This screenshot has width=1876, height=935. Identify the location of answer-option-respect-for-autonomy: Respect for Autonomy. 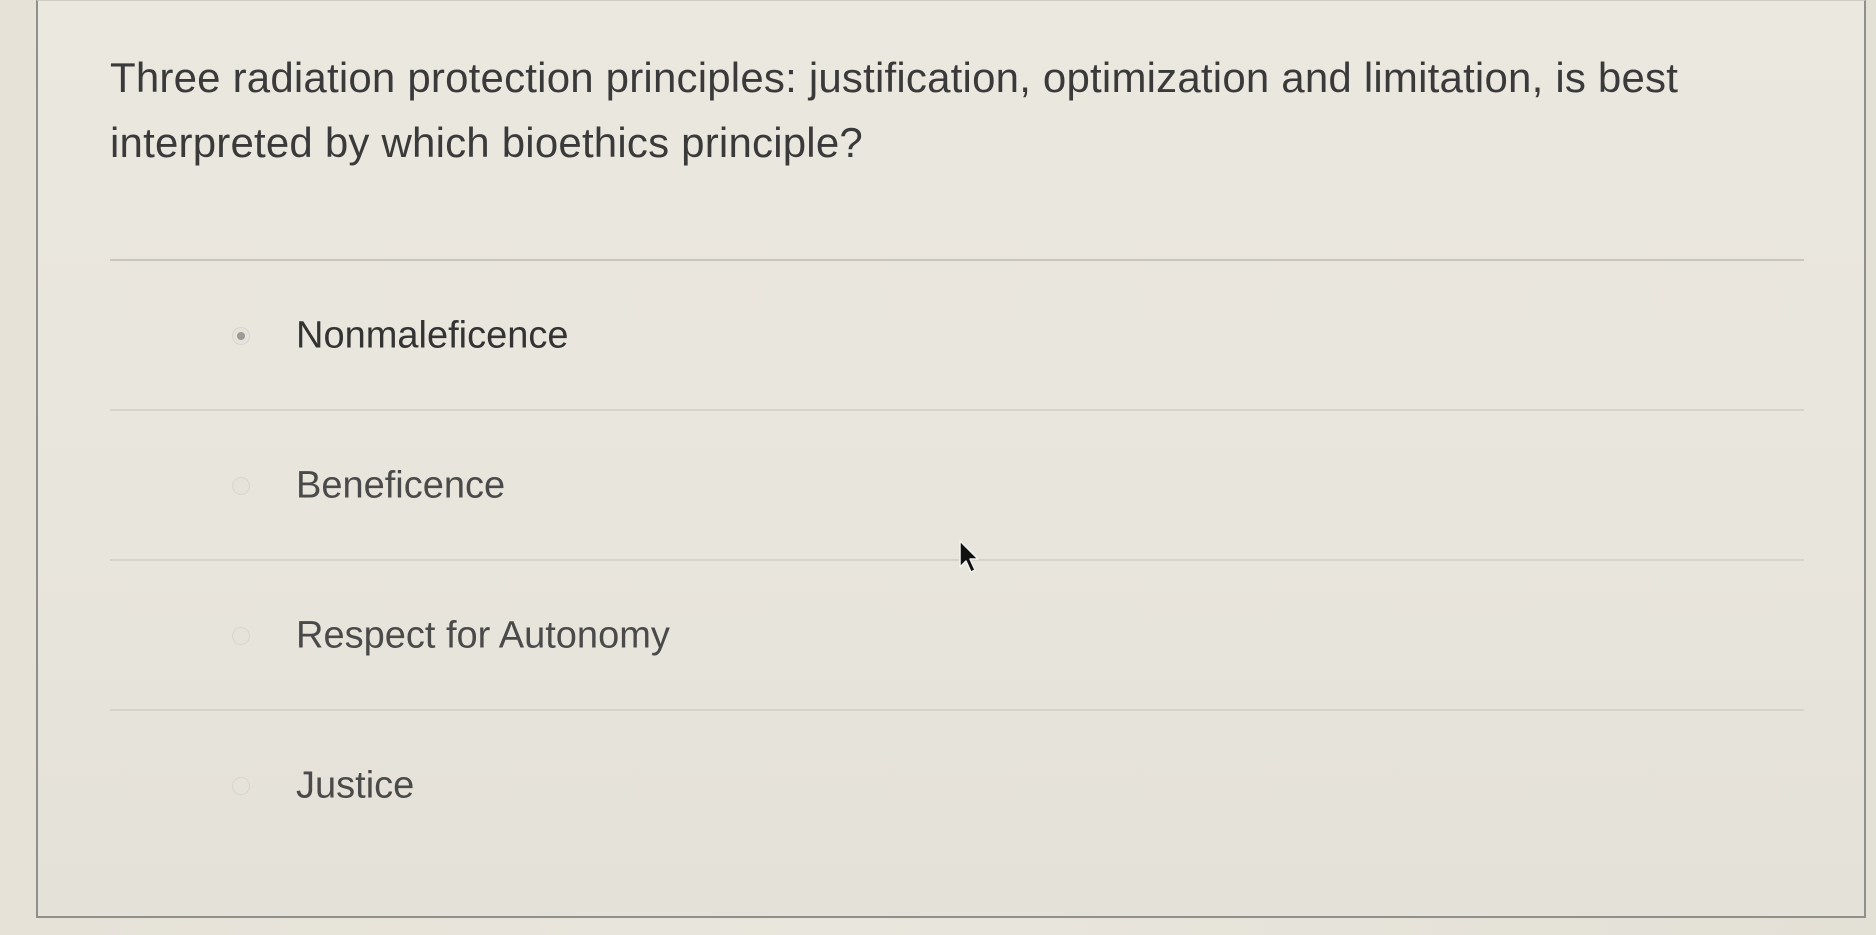
(957, 636).